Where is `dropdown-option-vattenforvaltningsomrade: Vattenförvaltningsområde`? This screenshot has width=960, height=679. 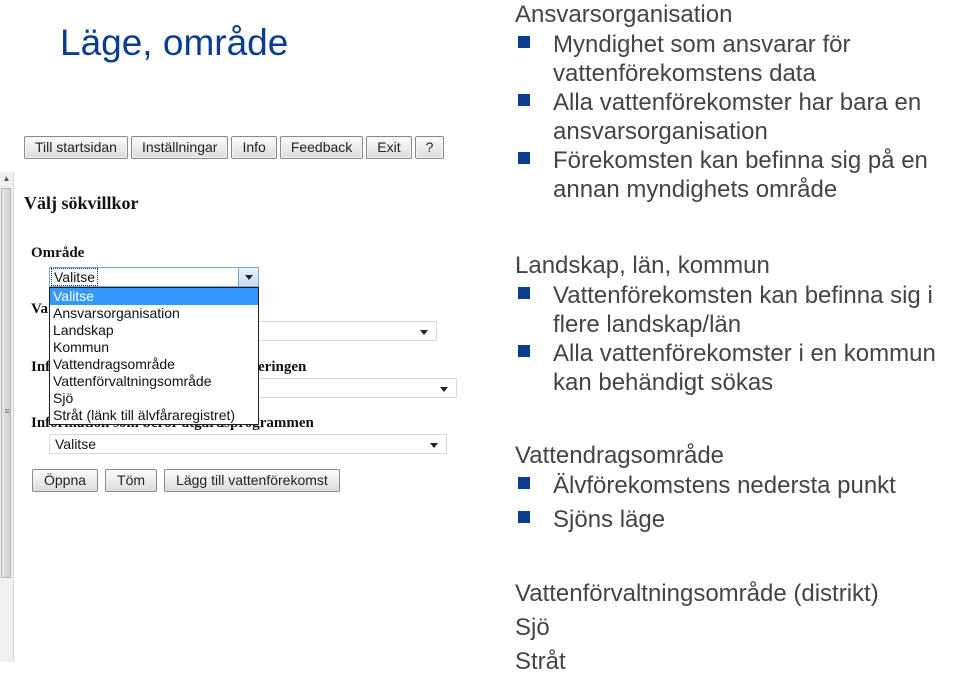
dropdown-option-vattenforvaltningsomrade: Vattenförvaltningsområde is located at coordinates (154, 381).